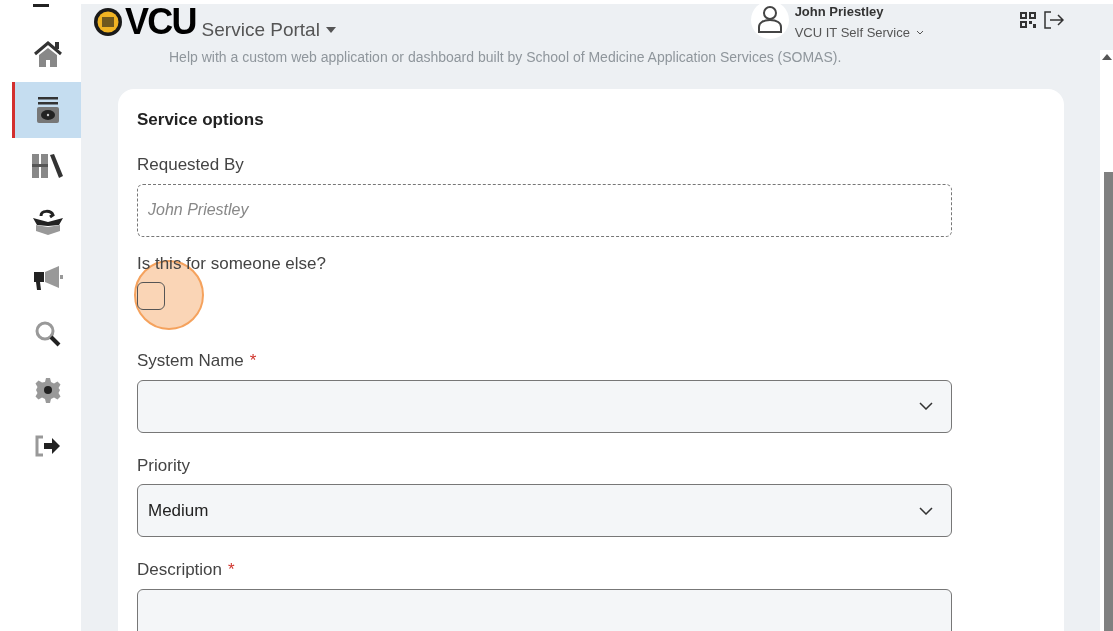 This screenshot has height=631, width=1113. Describe the element at coordinates (506, 56) in the screenshot. I see `intro-text: Help with a custom web application or dashboard built by School of Medicine Application Services (SOMAS).` at that location.